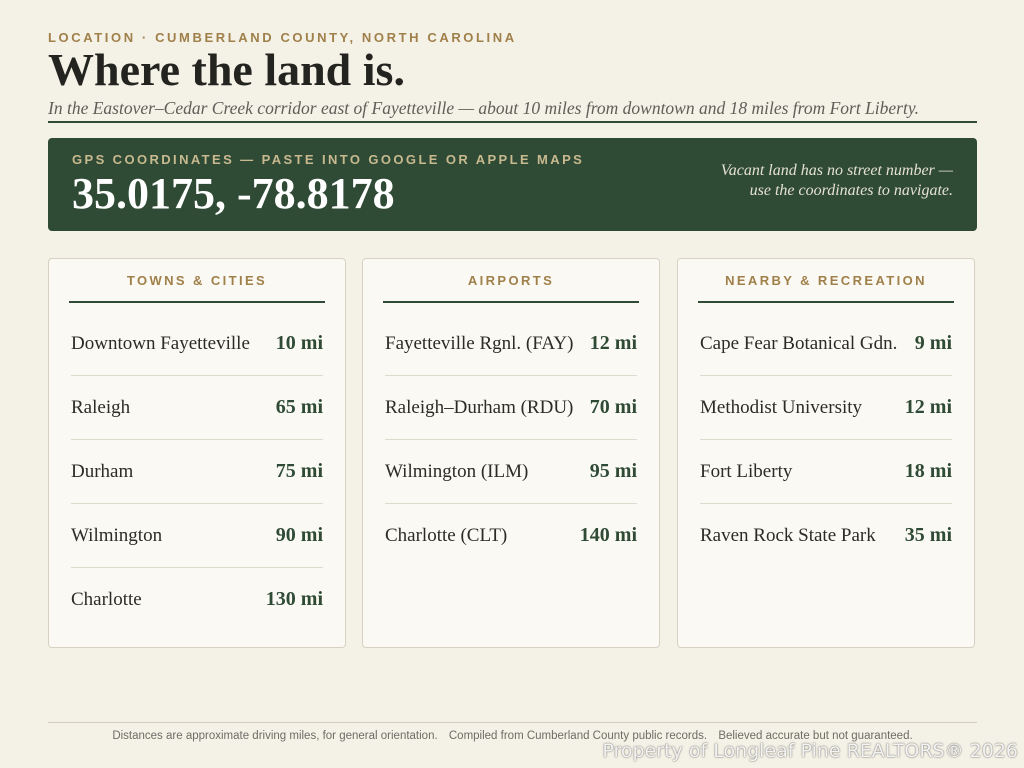 This screenshot has height=768, width=1024. What do you see at coordinates (933, 343) in the screenshot?
I see `place-distance: 9 mi` at bounding box center [933, 343].